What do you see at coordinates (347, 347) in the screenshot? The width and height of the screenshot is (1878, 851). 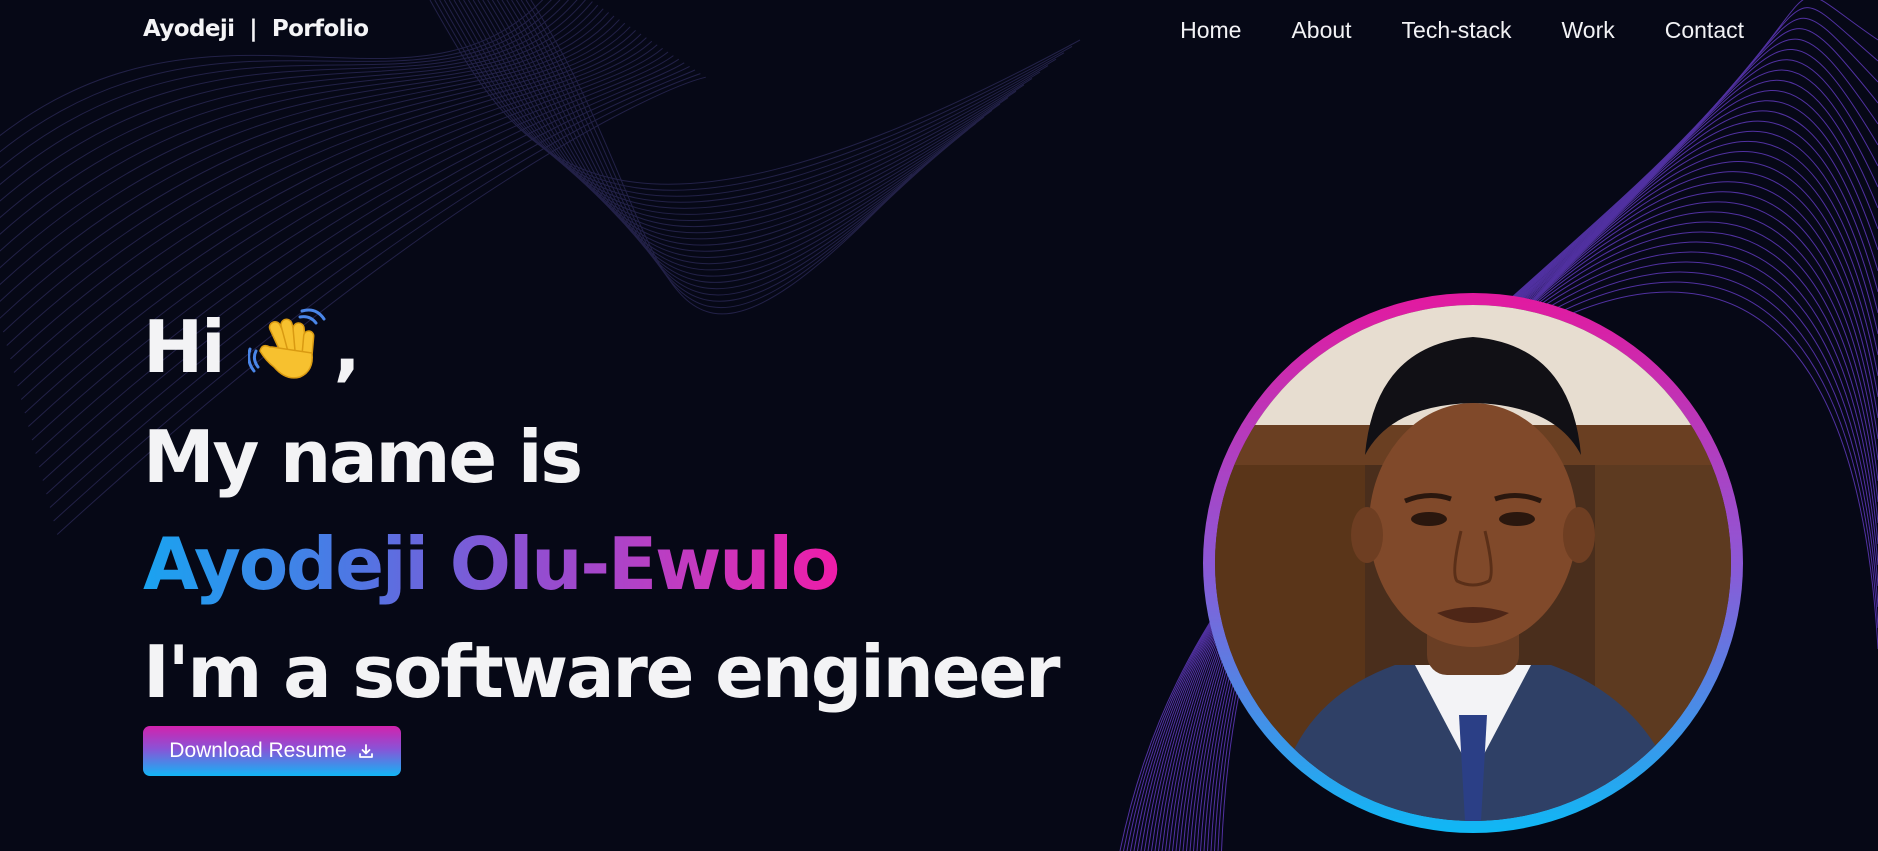 I see `greeting-comma: ,` at bounding box center [347, 347].